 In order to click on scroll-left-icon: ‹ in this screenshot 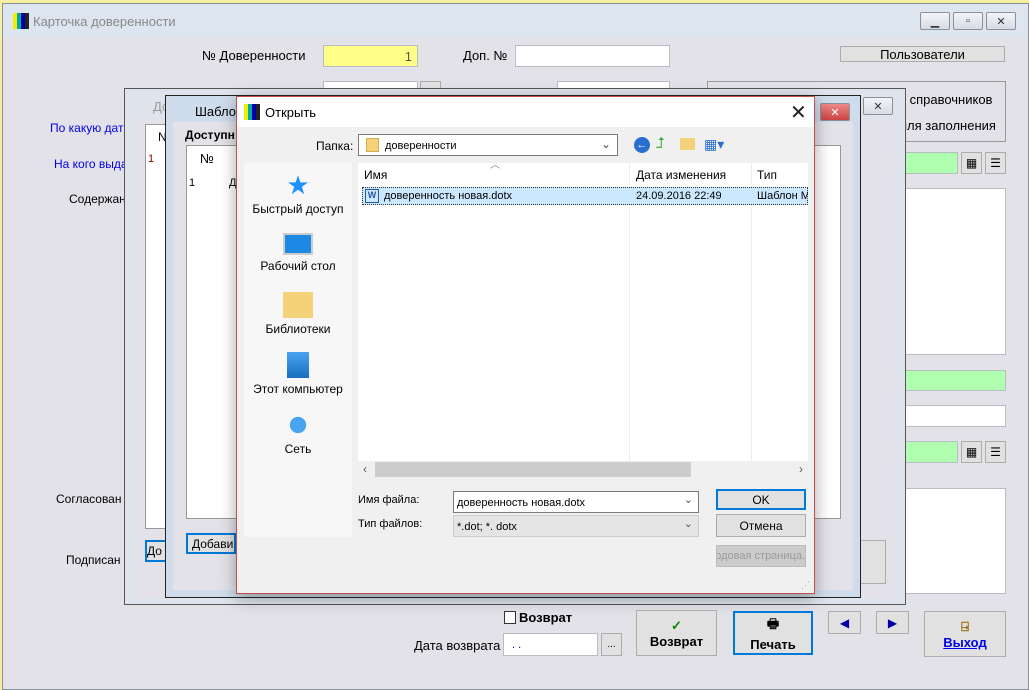, I will do `click(365, 469)`.